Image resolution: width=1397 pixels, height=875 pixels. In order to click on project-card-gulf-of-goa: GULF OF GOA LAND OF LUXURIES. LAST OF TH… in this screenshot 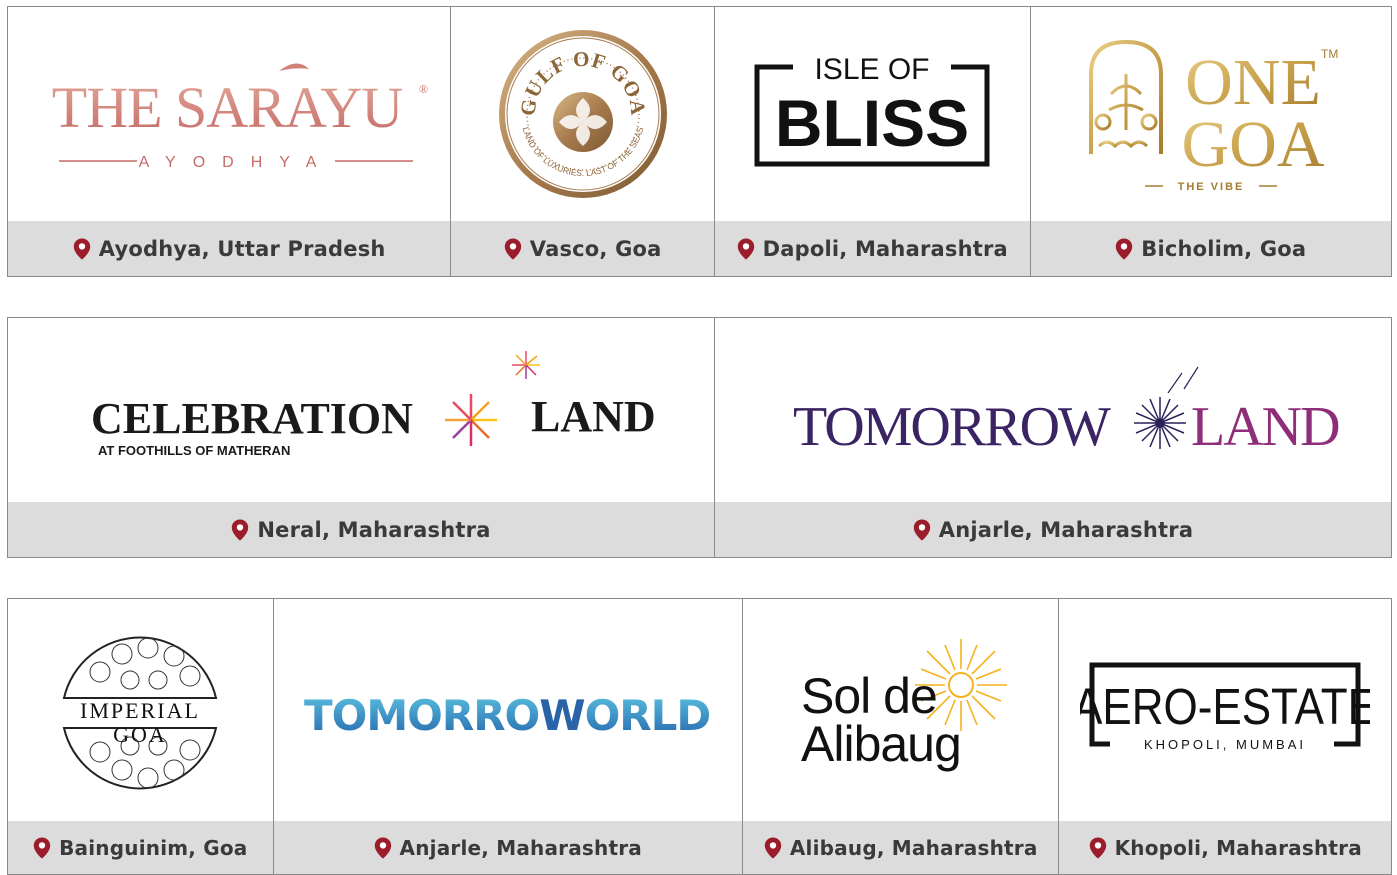, I will do `click(583, 141)`.